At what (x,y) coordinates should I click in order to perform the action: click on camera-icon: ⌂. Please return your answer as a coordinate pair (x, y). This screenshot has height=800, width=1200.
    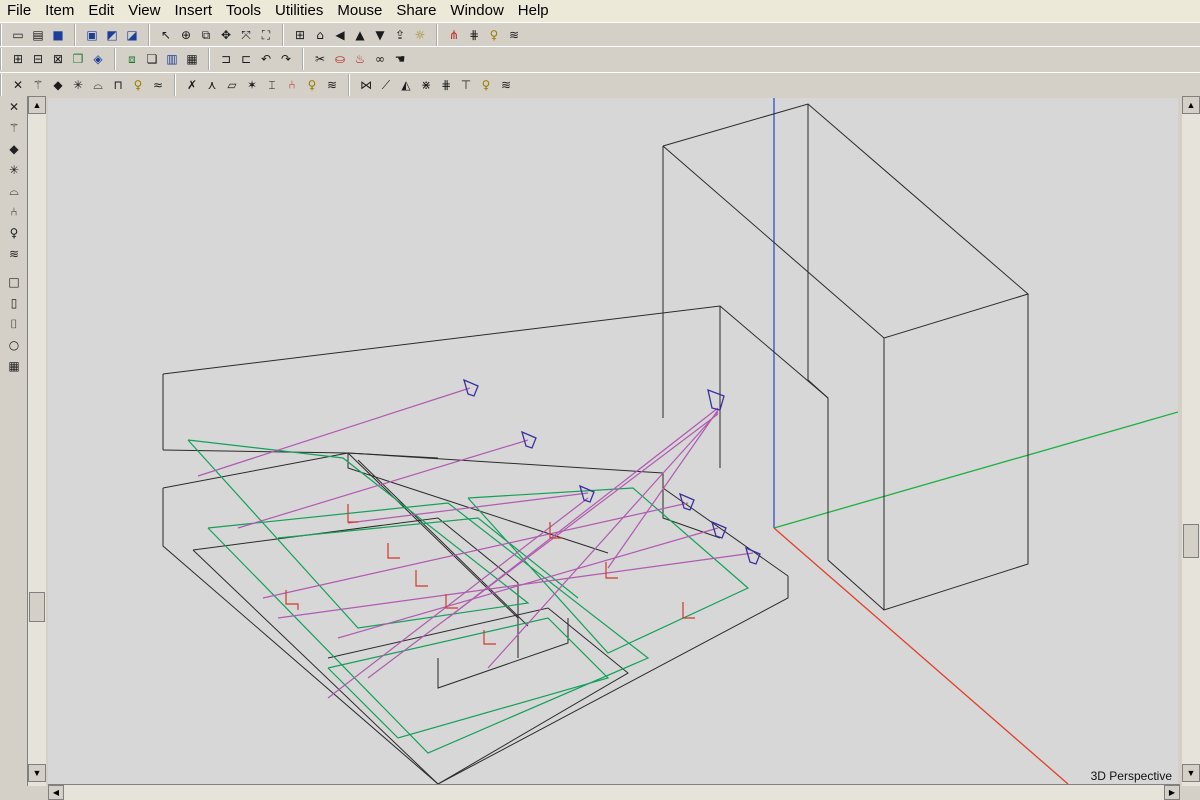
    Looking at the image, I should click on (320, 35).